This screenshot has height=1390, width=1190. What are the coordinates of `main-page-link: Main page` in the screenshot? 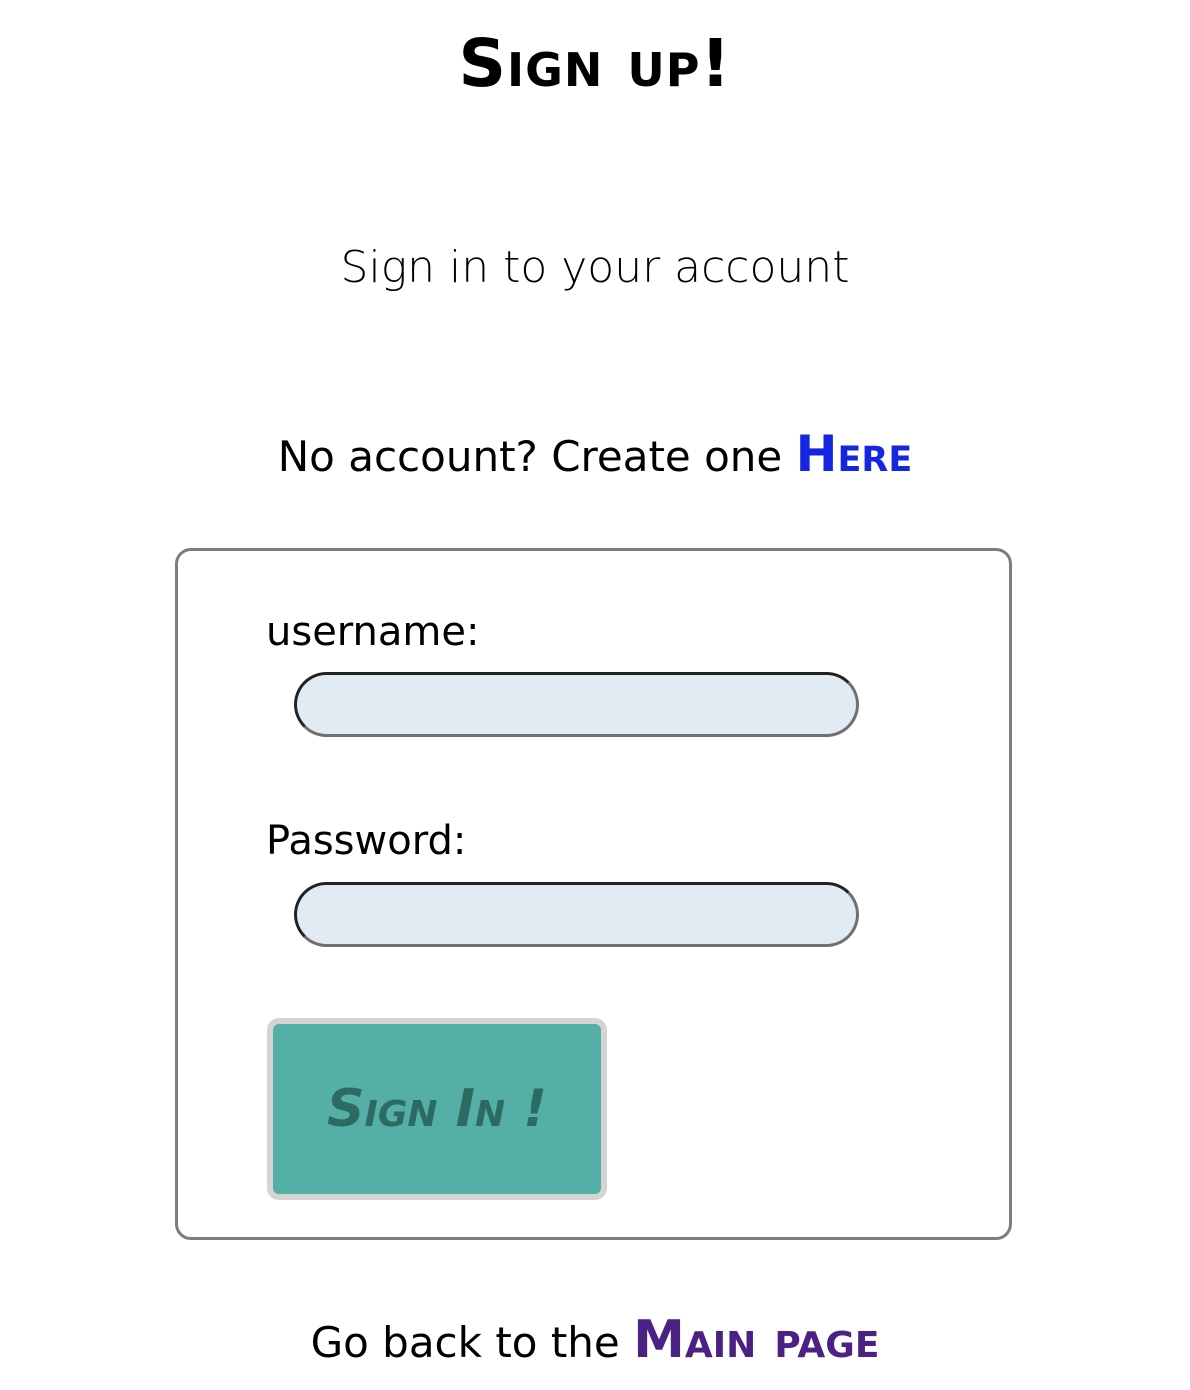 It's located at (756, 1340).